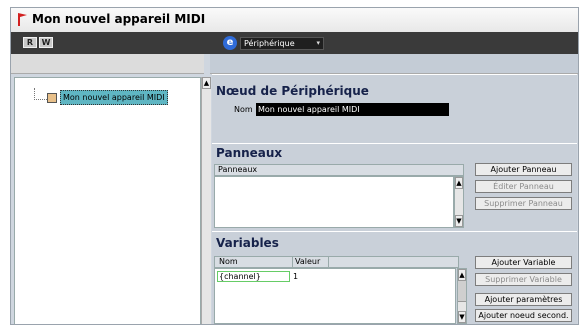  What do you see at coordinates (52, 98) in the screenshot?
I see `midi-device-icon` at bounding box center [52, 98].